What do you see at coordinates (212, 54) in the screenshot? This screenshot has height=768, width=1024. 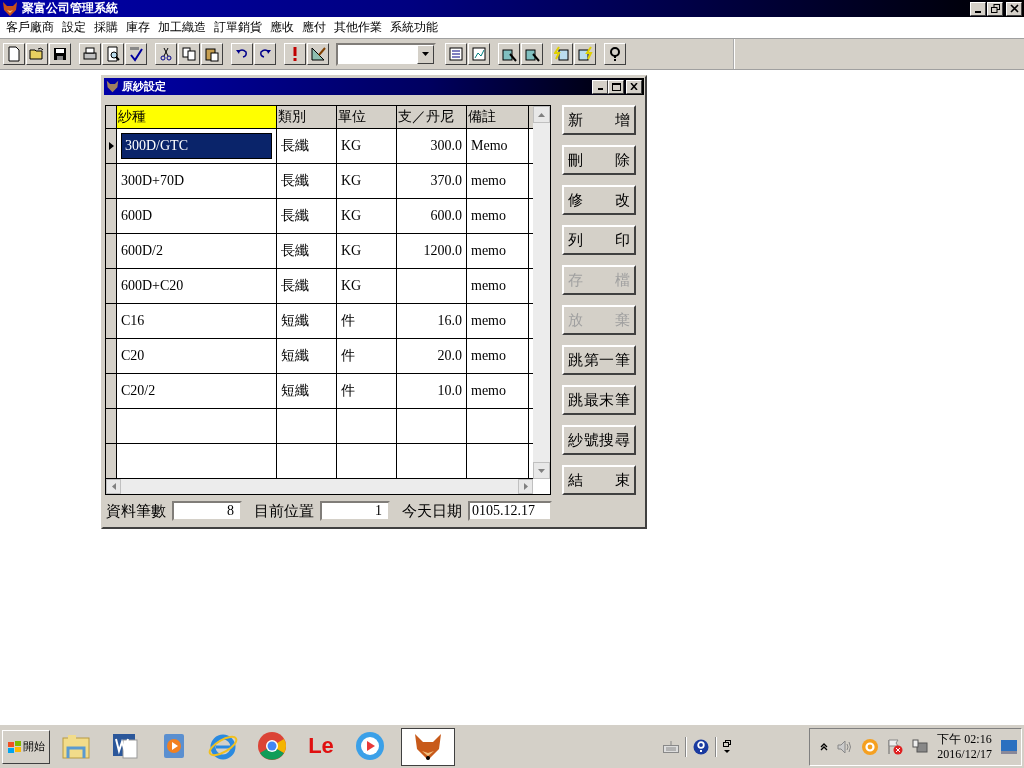 I see `paste-icon` at bounding box center [212, 54].